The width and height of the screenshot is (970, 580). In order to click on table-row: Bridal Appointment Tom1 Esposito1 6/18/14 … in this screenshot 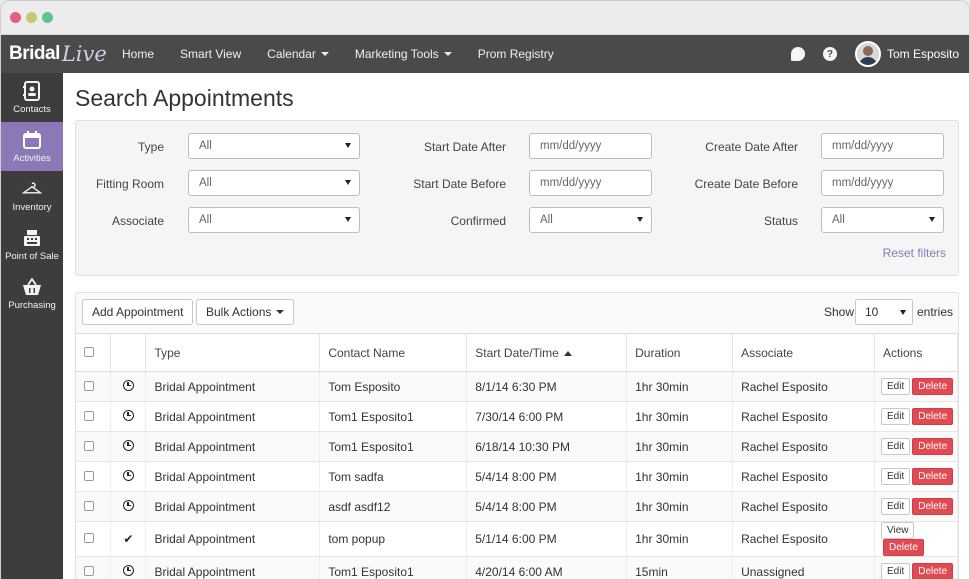, I will do `click(517, 446)`.